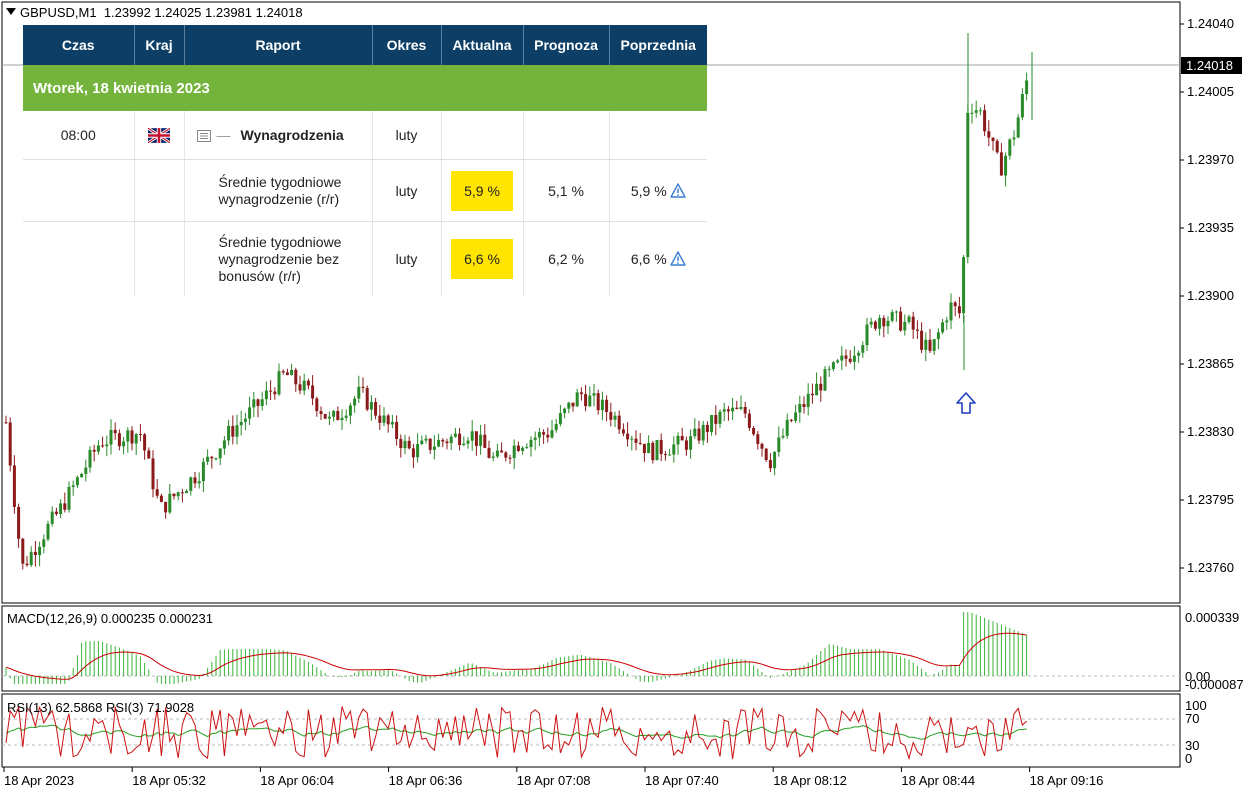 The width and height of the screenshot is (1251, 795). I want to click on details-list-icon, so click(203, 136).